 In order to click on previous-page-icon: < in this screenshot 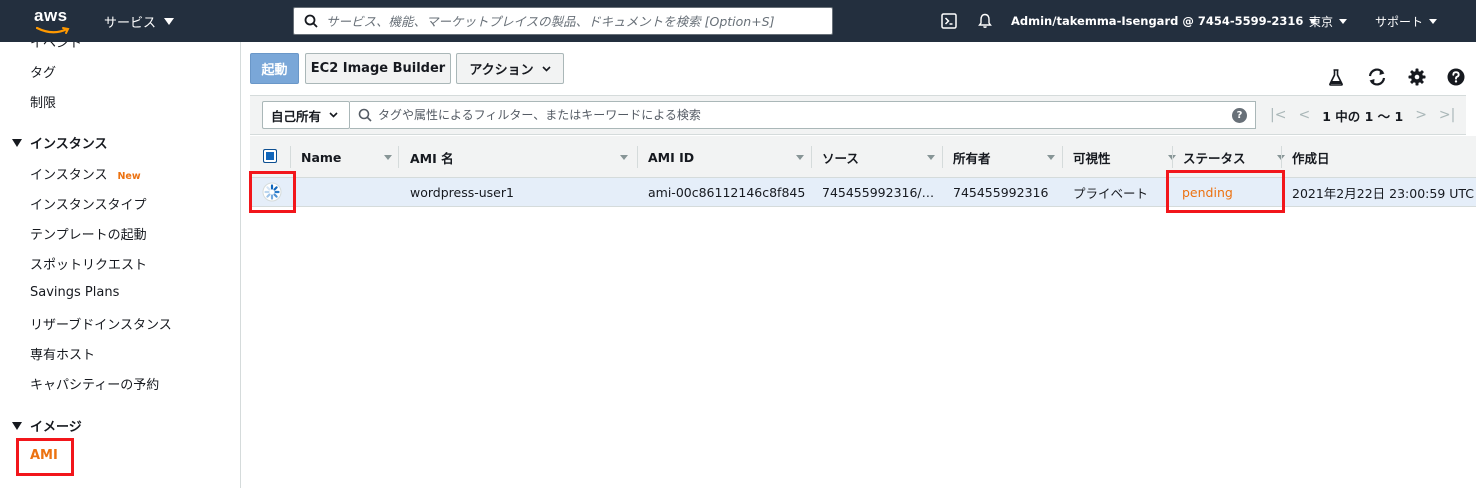, I will do `click(1304, 115)`.